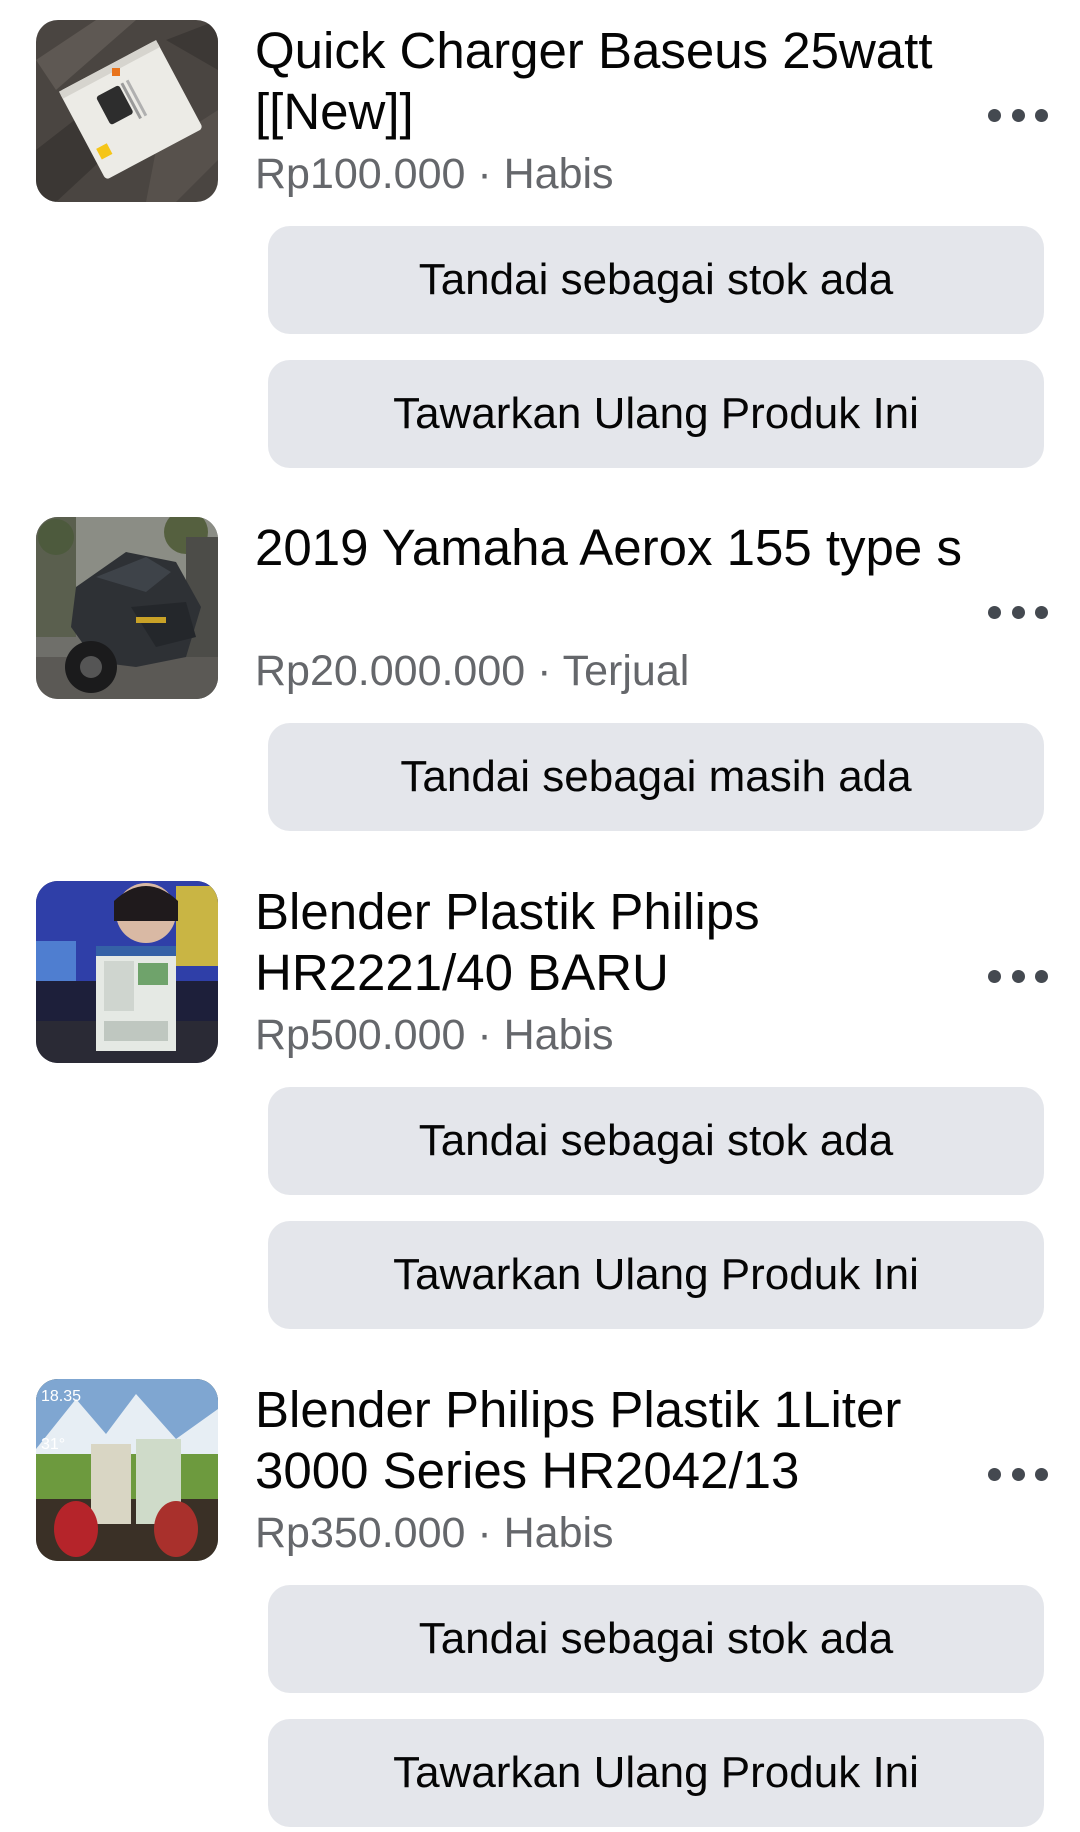 The height and width of the screenshot is (1832, 1080). I want to click on listing-price: Rp350.000, so click(360, 1533).